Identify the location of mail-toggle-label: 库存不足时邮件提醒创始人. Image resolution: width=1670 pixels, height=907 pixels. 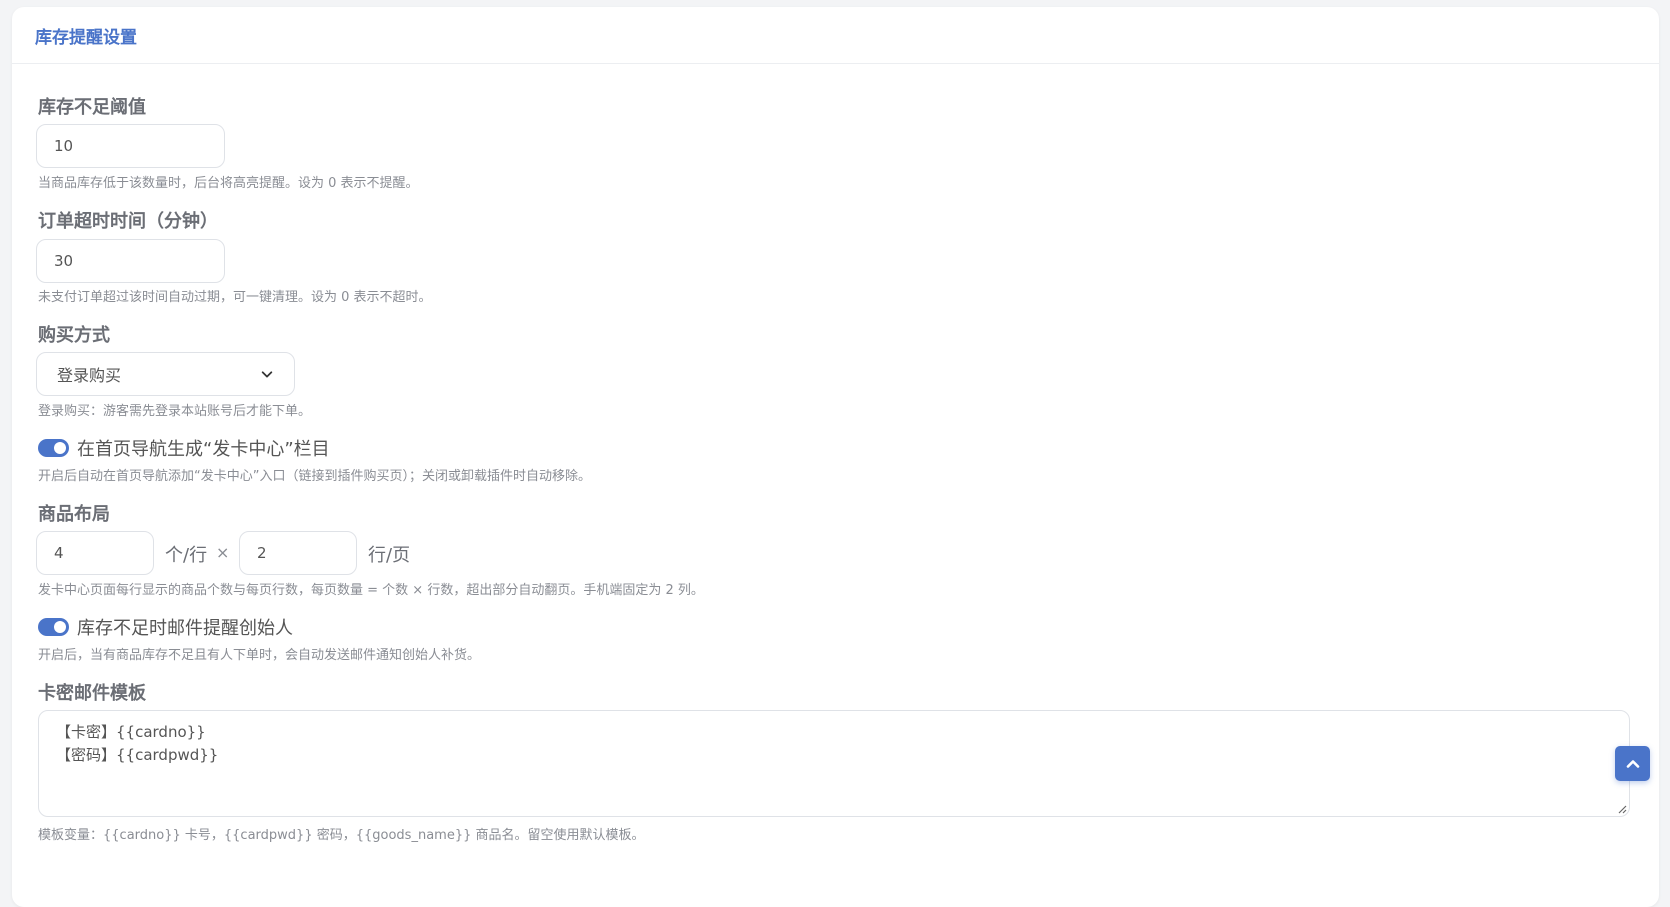
(185, 628).